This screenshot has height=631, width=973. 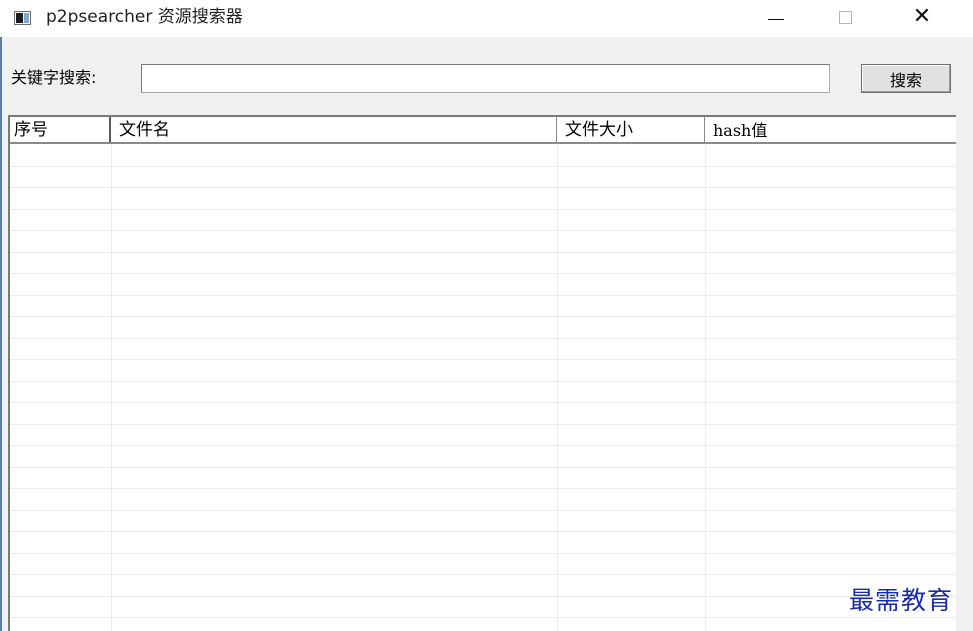 I want to click on close-button: ✕, so click(x=922, y=17).